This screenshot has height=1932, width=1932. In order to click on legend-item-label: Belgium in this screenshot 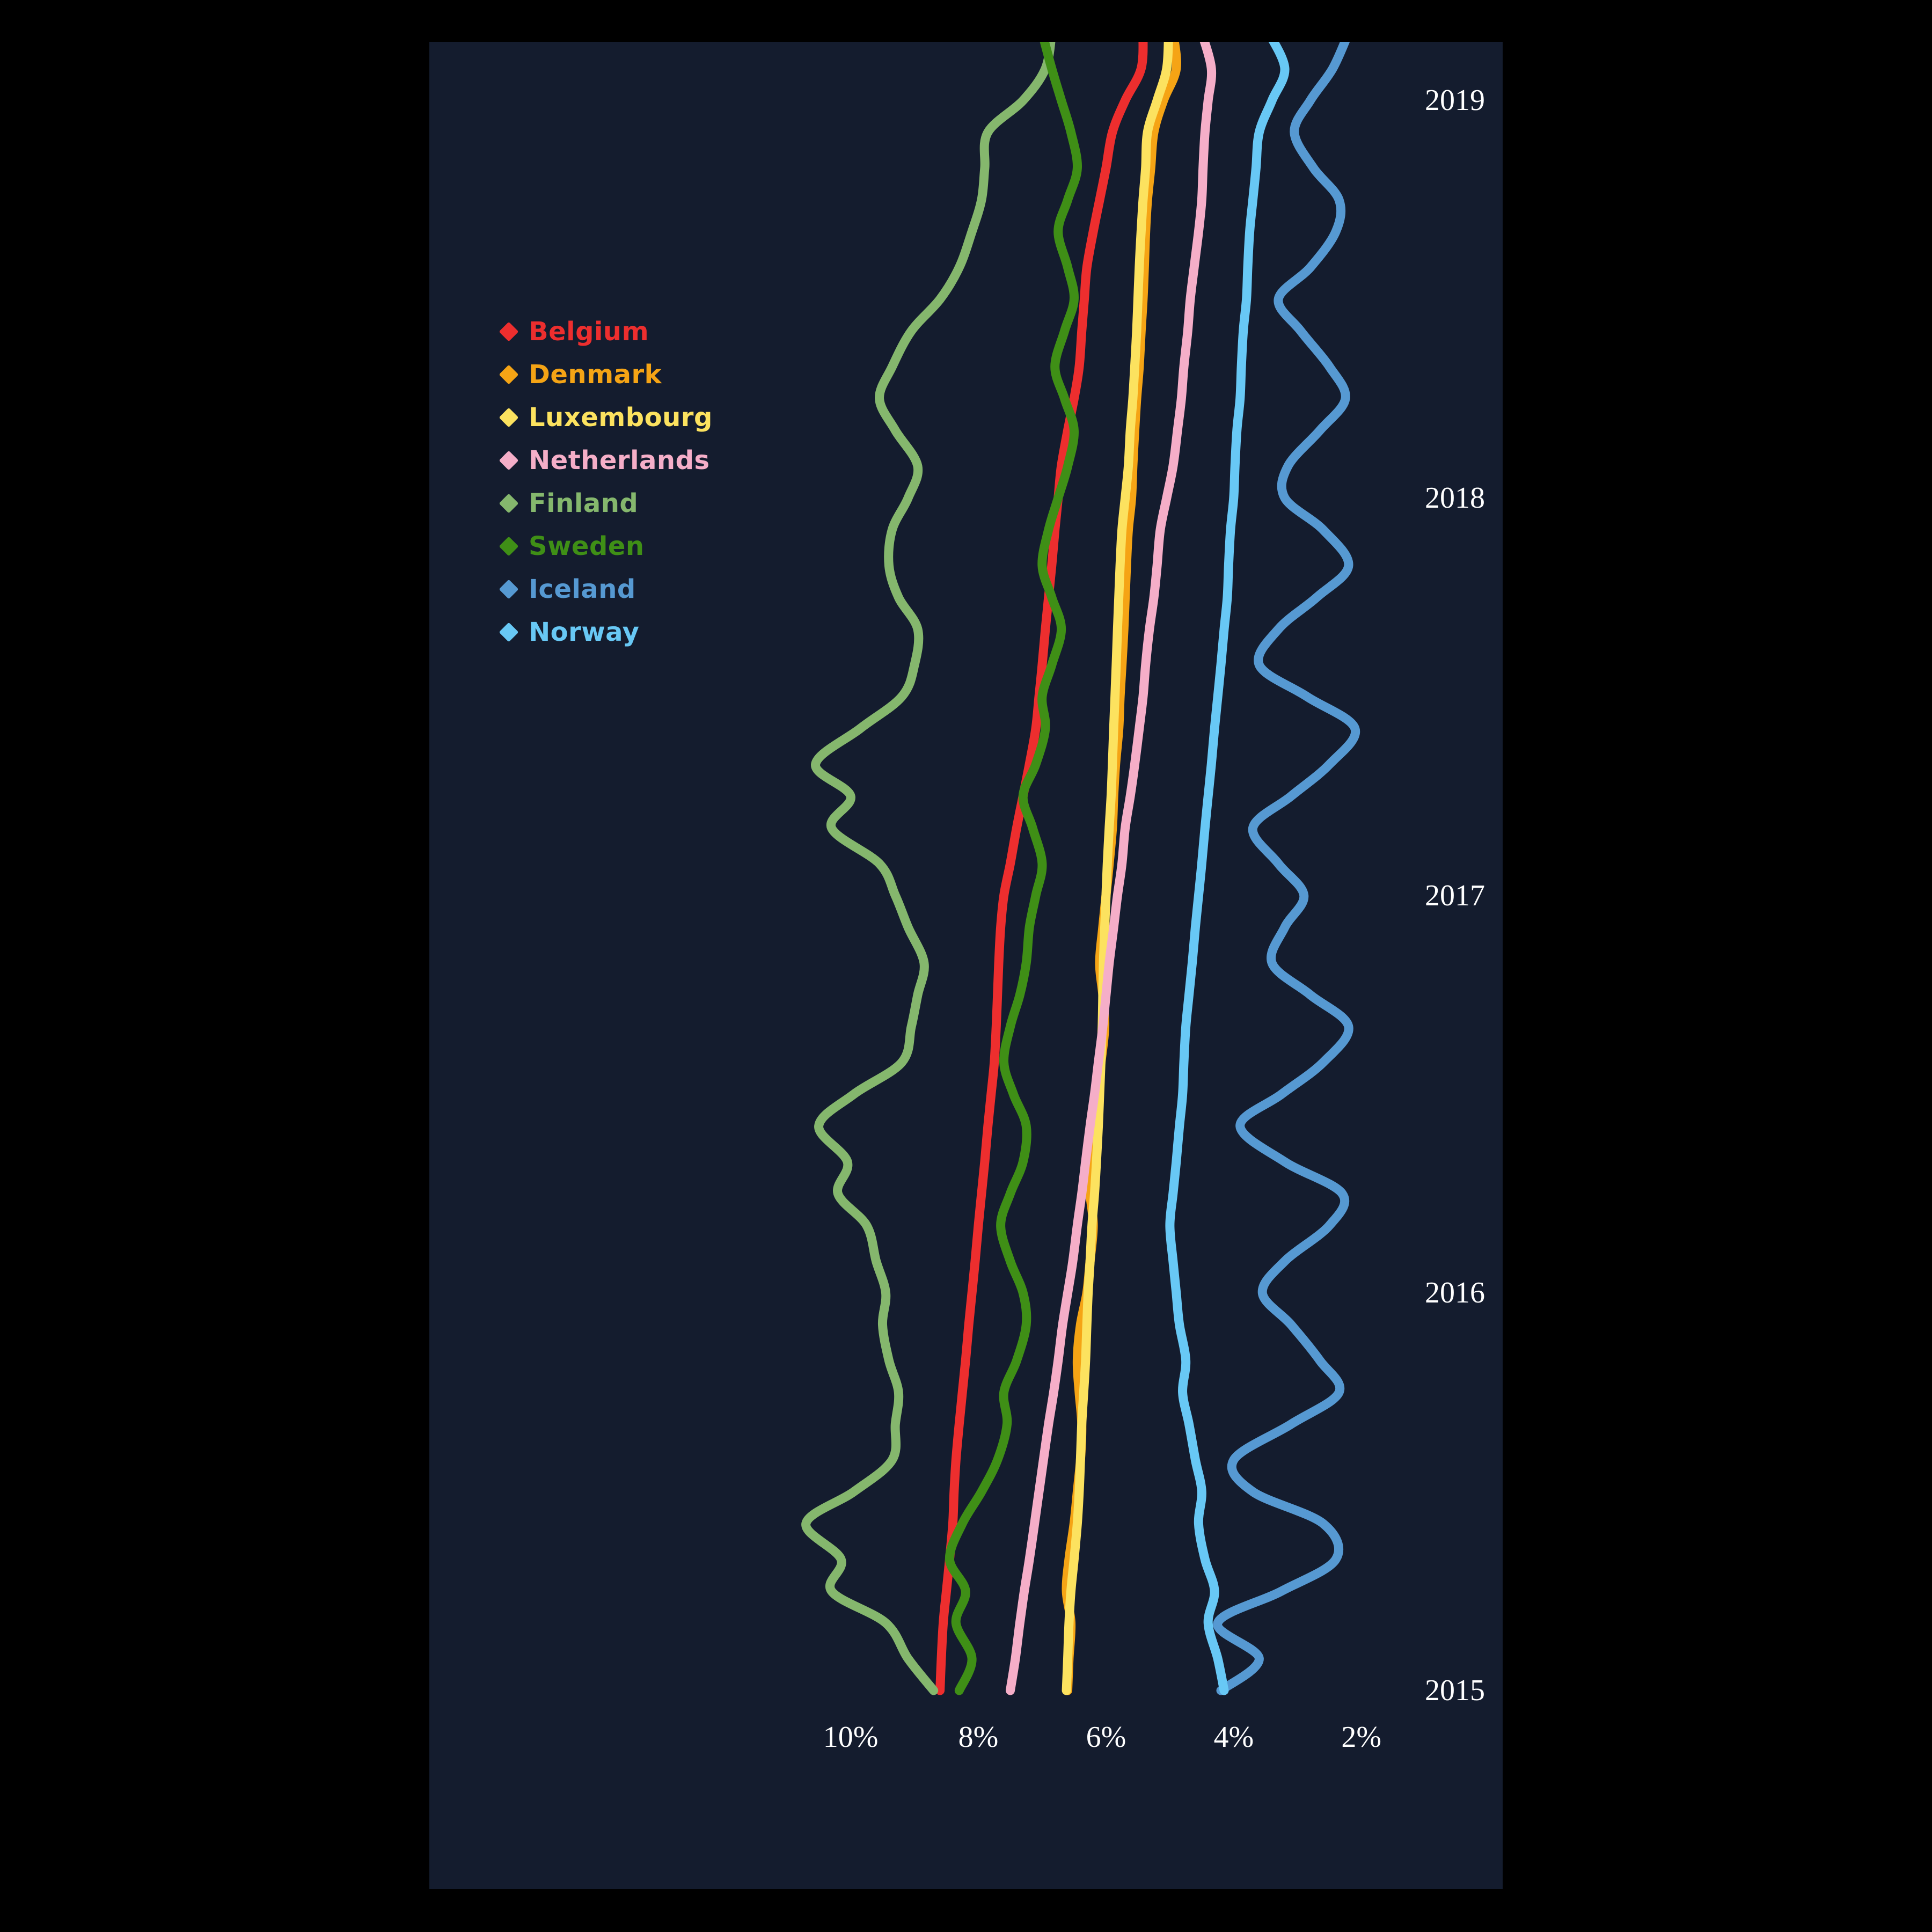, I will do `click(589, 332)`.